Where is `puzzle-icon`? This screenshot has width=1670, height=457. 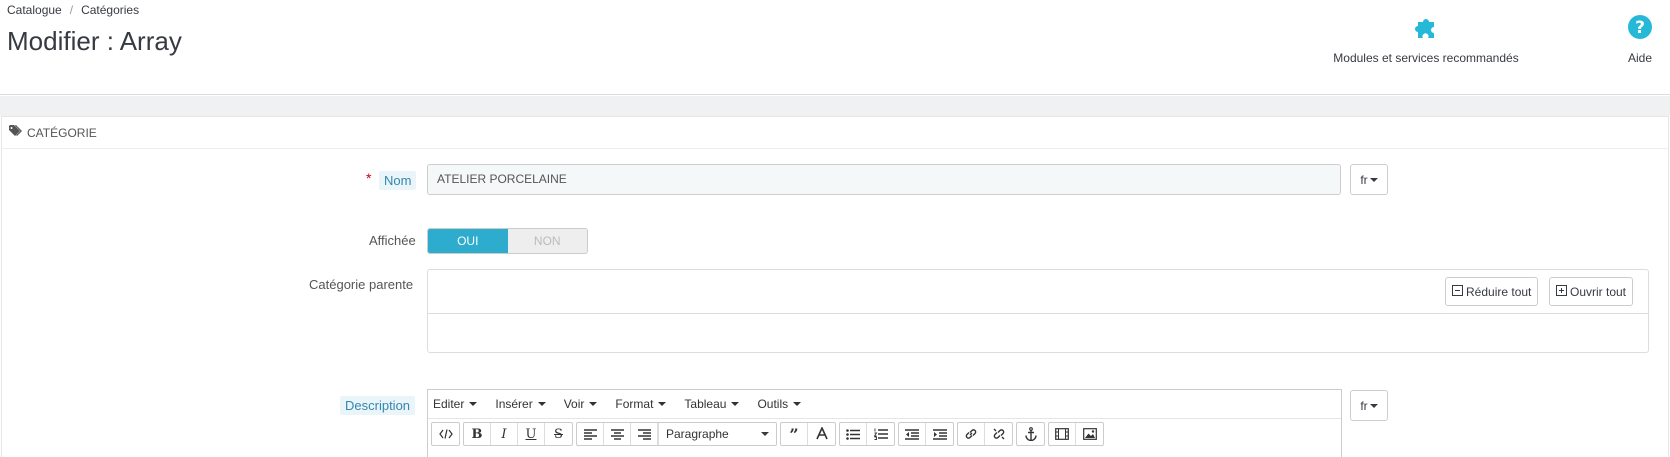 puzzle-icon is located at coordinates (1426, 28).